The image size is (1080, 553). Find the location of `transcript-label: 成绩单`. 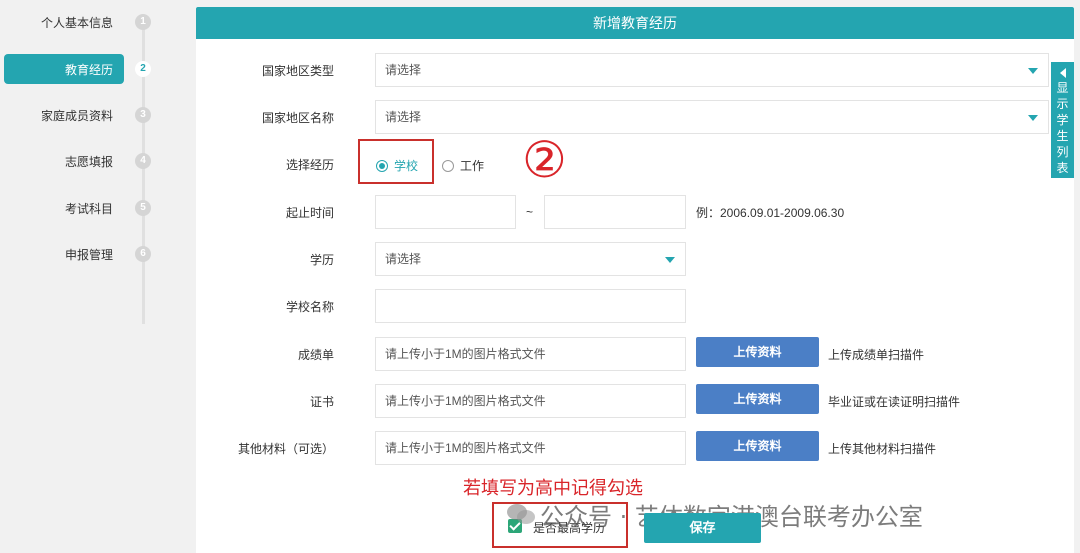

transcript-label: 成绩单 is located at coordinates (315, 355).